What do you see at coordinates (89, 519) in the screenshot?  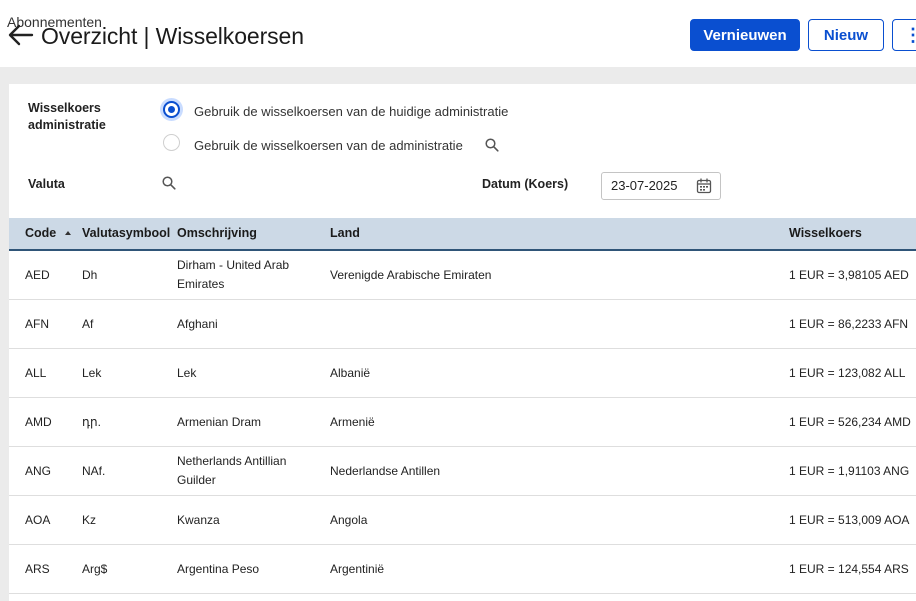 I see `cell-symbol: Kz` at bounding box center [89, 519].